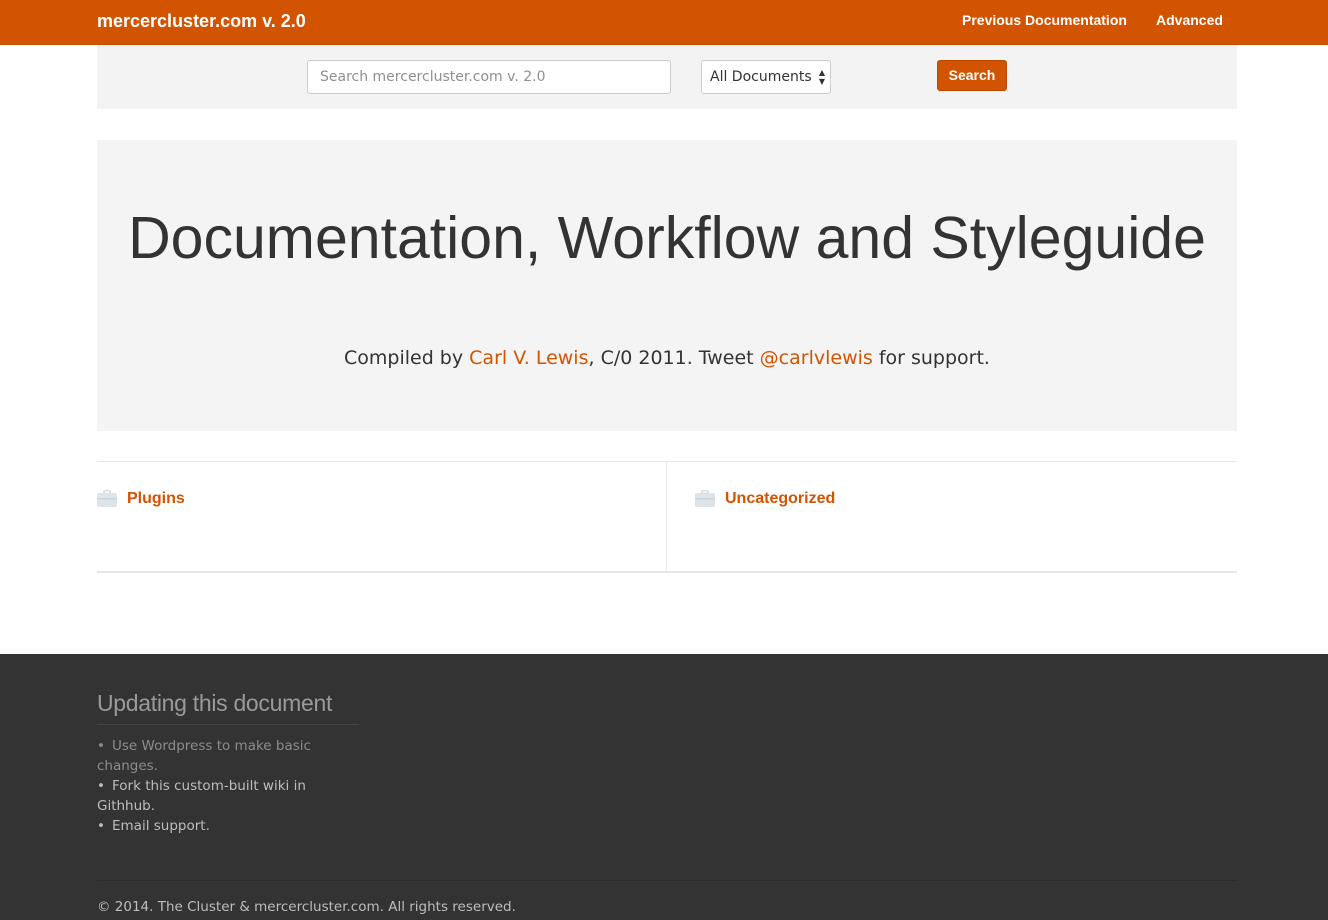 Image resolution: width=1328 pixels, height=920 pixels. Describe the element at coordinates (780, 498) in the screenshot. I see `category-label: Uncategorized` at that location.